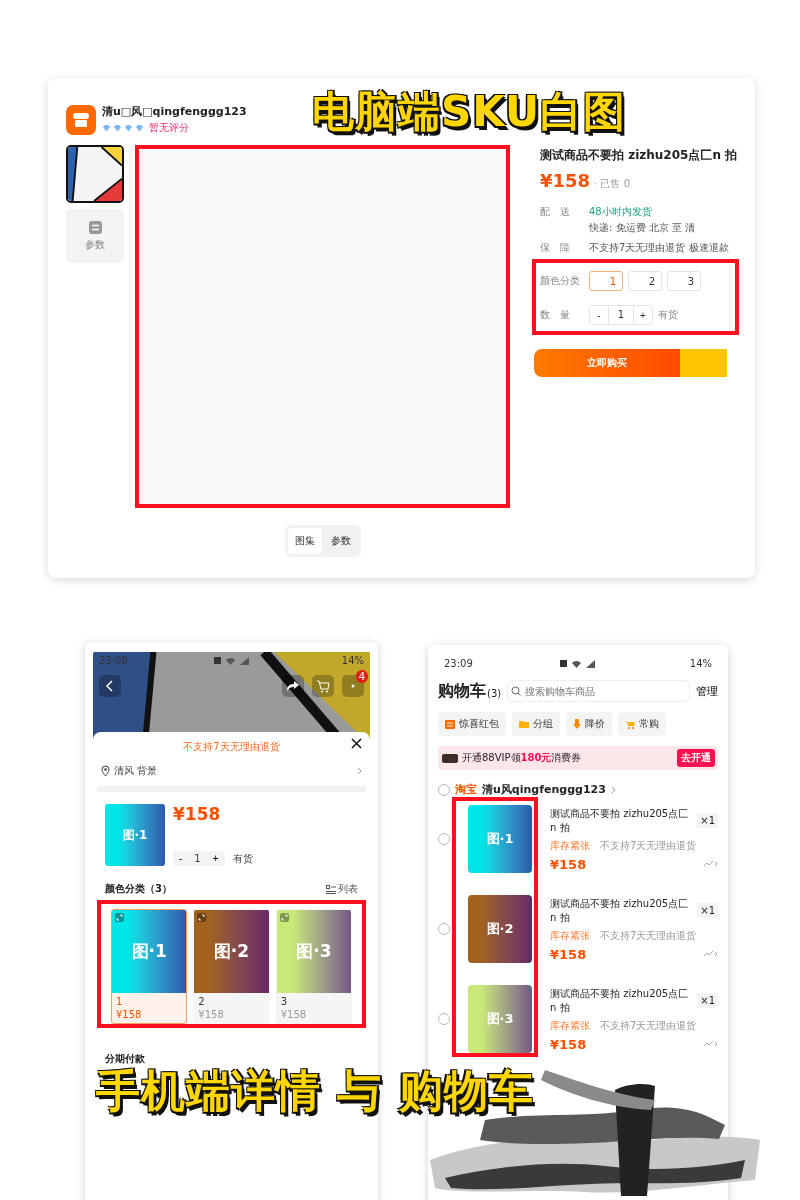 This screenshot has width=800, height=1200. What do you see at coordinates (458, 663) in the screenshot?
I see `status-time: 23:09` at bounding box center [458, 663].